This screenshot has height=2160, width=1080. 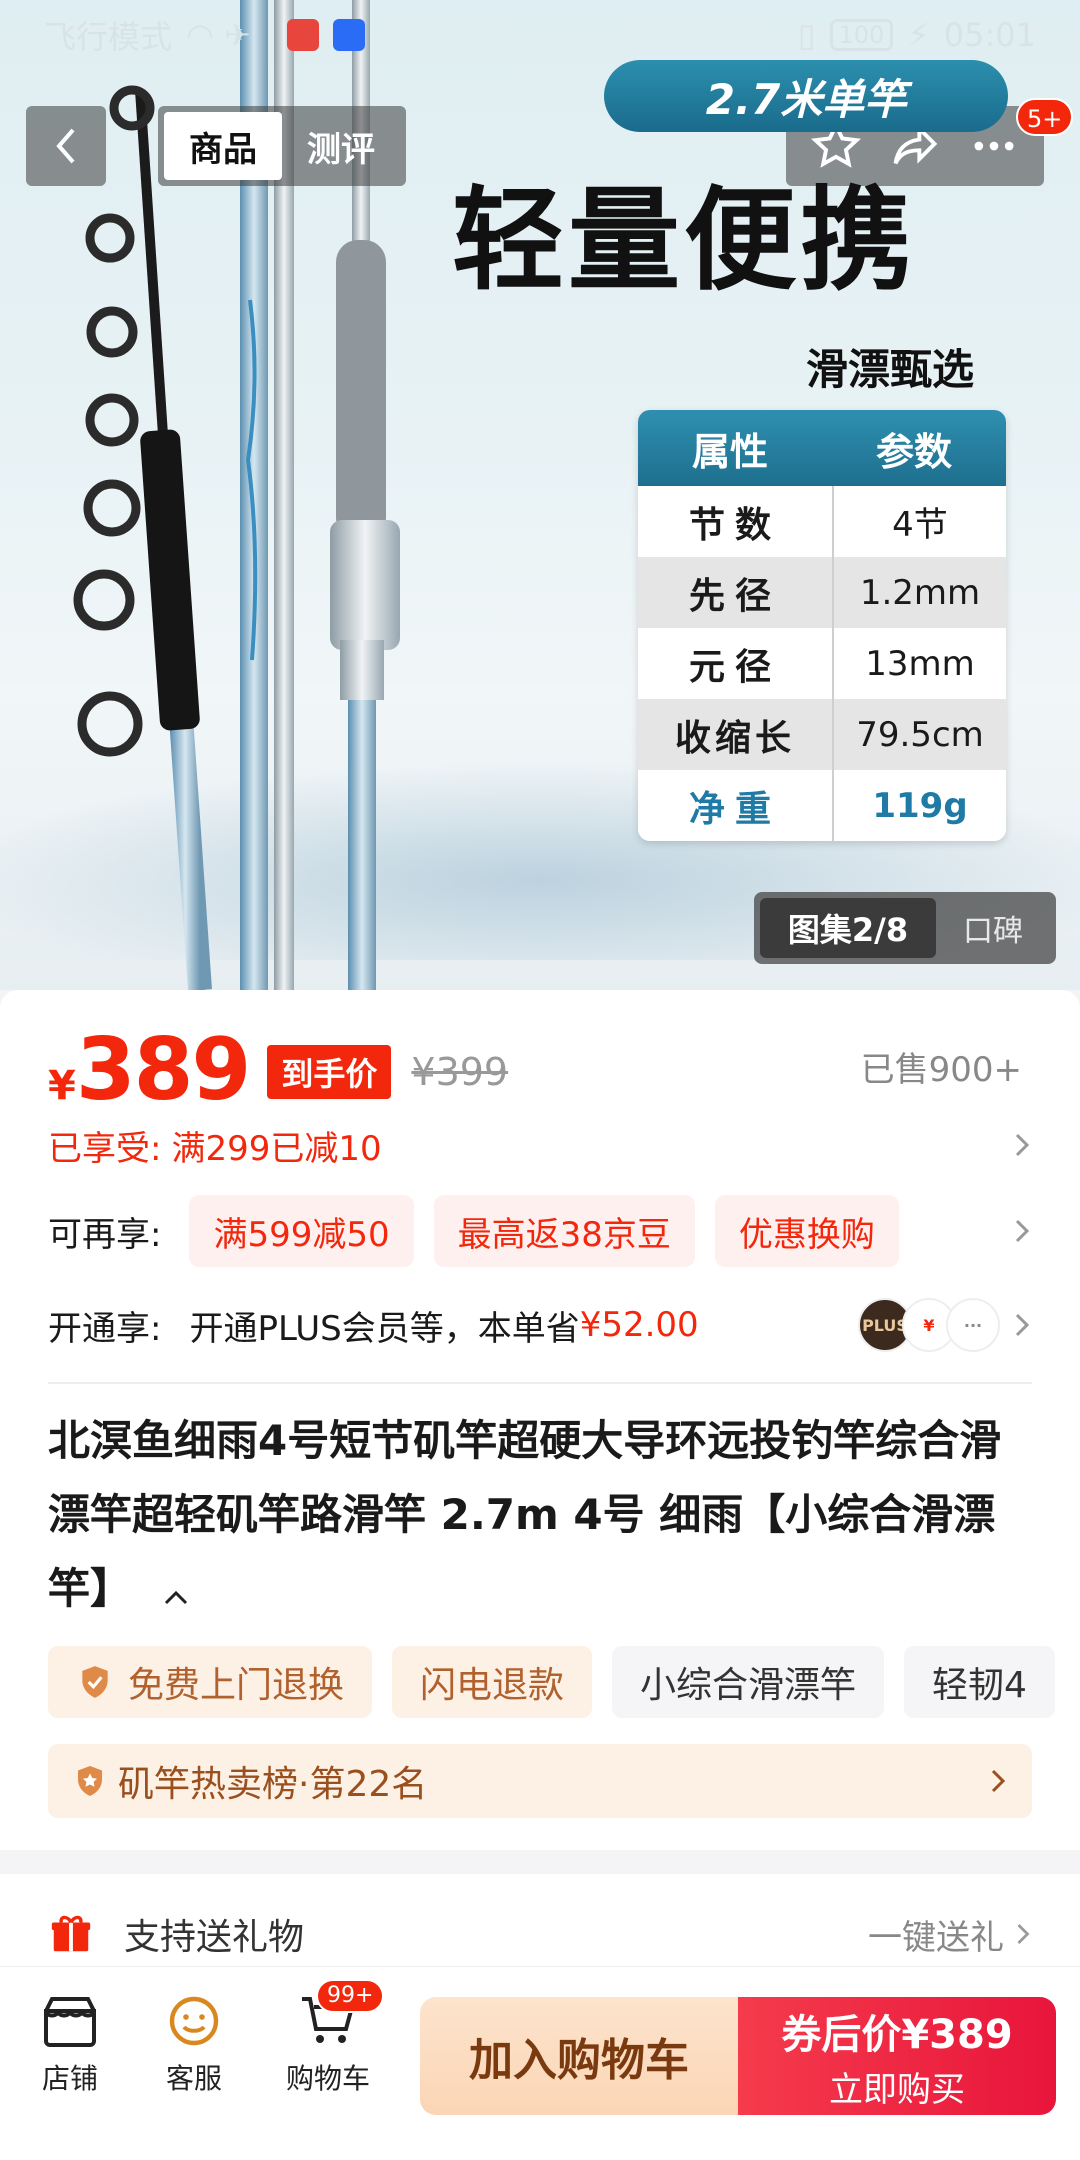 What do you see at coordinates (71, 1933) in the screenshot?
I see `gift-icon` at bounding box center [71, 1933].